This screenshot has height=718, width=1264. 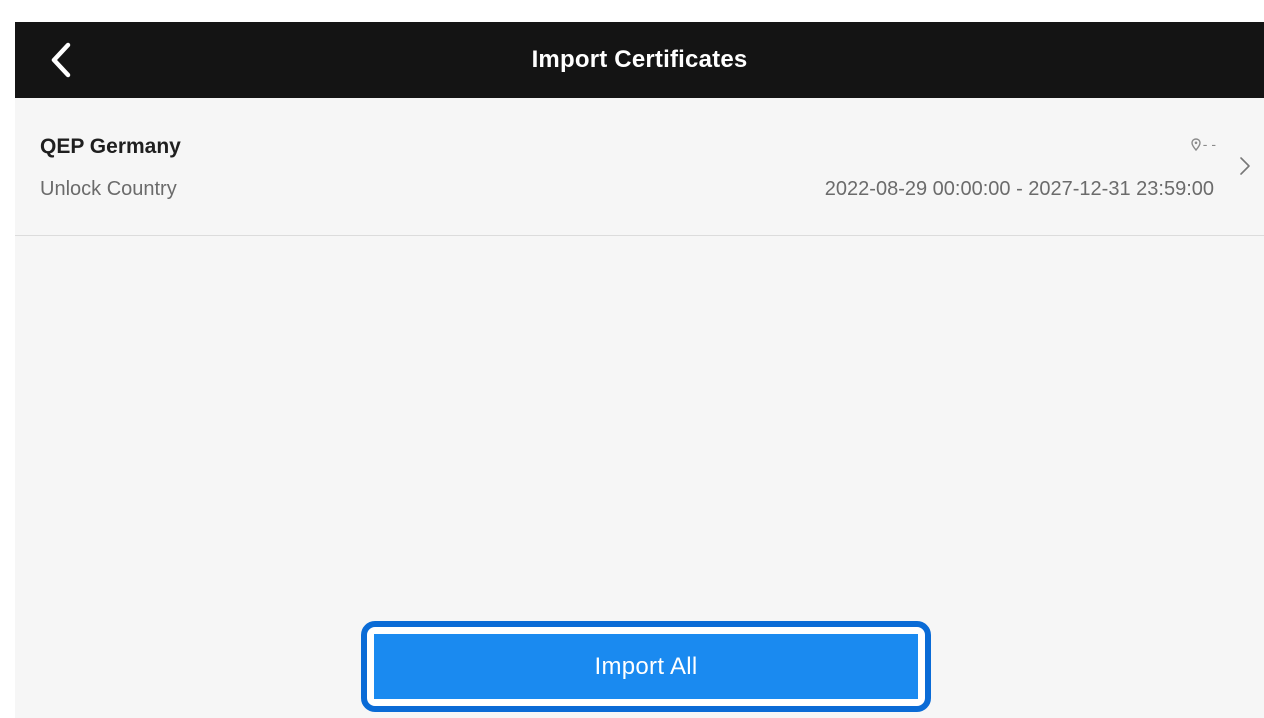 I want to click on certificate-location-text: - -, so click(x=1209, y=144).